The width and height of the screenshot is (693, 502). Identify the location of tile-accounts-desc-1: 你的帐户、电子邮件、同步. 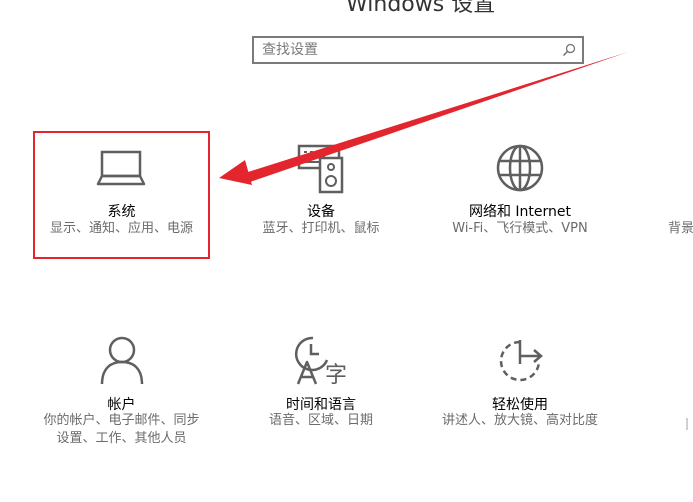
(121, 420).